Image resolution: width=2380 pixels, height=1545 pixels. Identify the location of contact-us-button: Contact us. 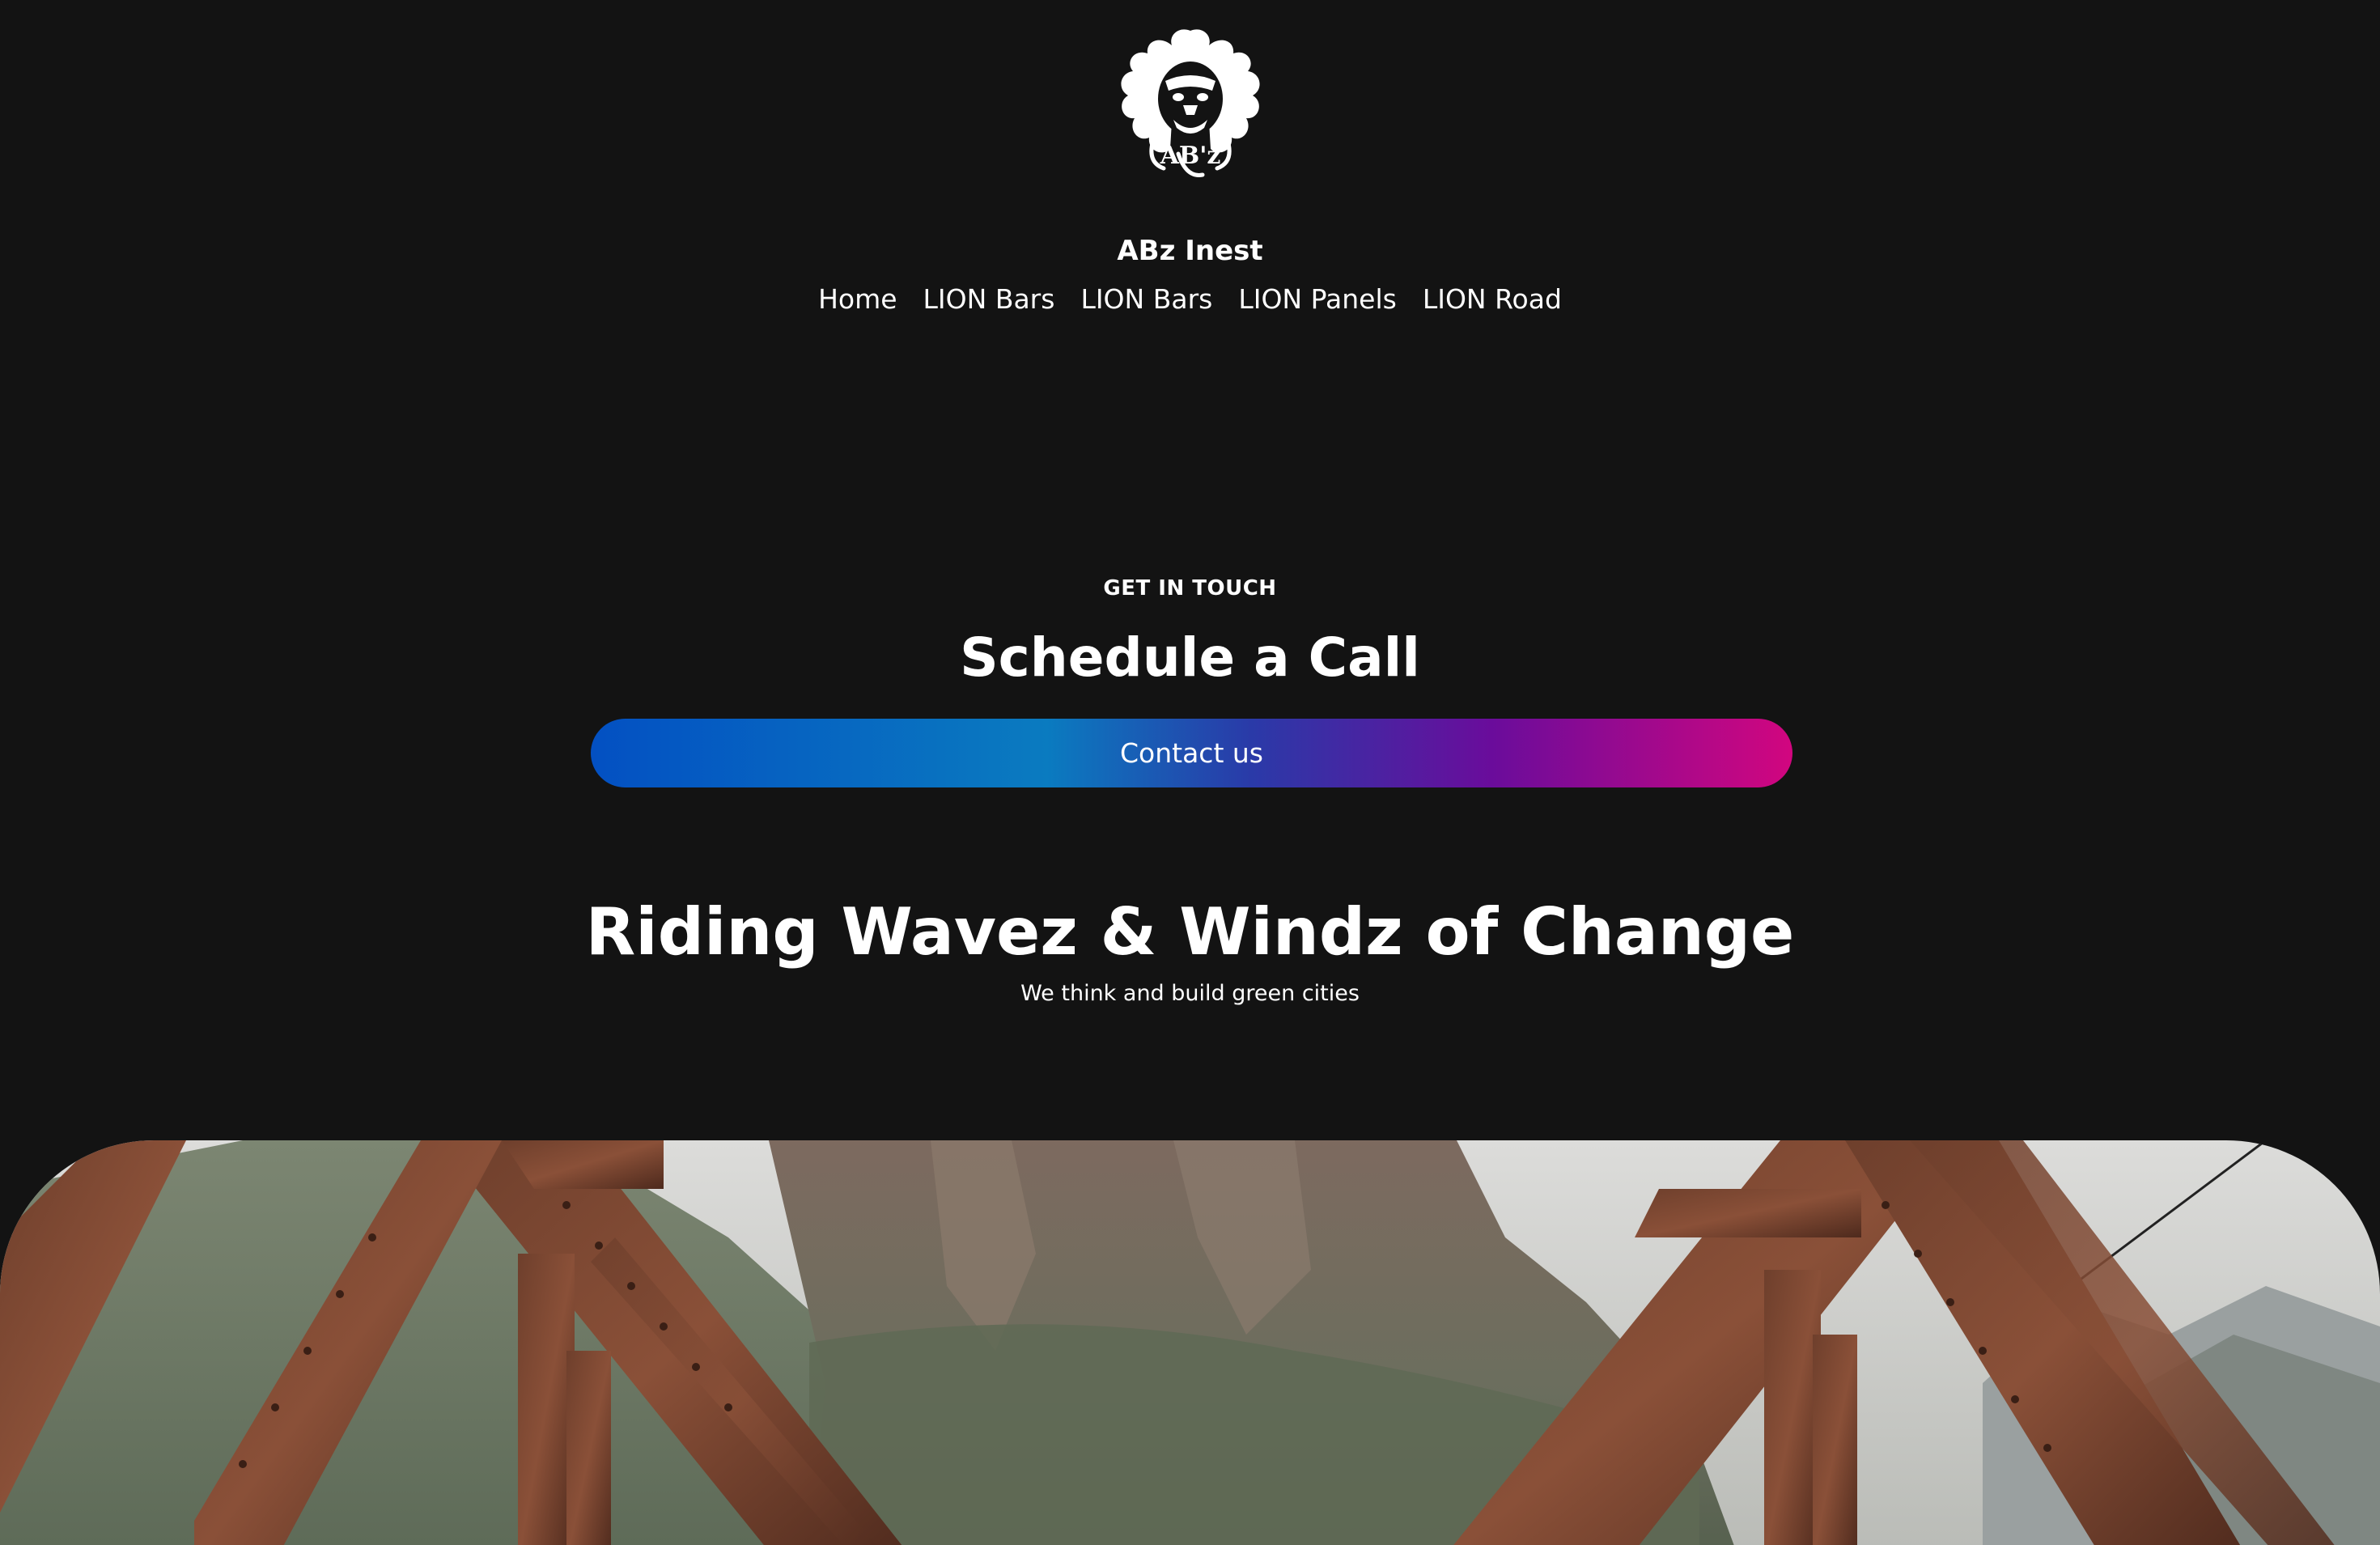
(1192, 753).